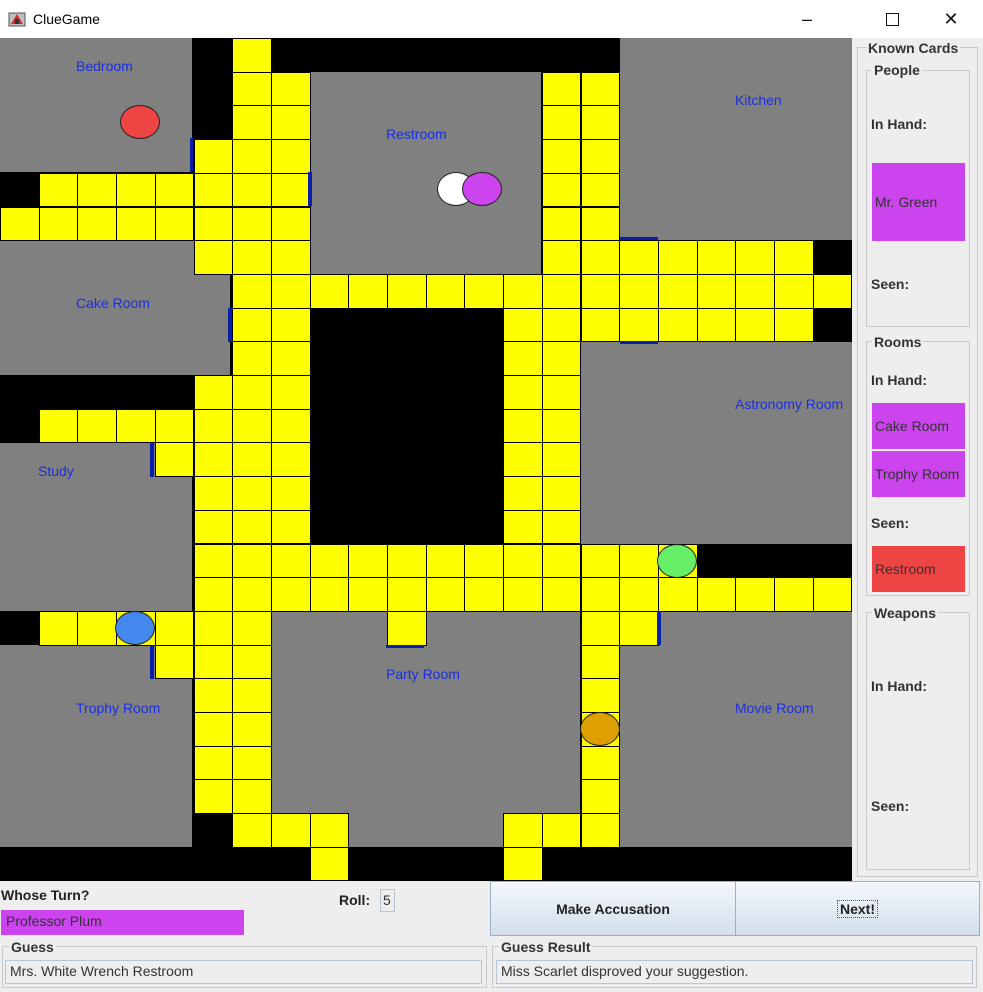 This screenshot has width=983, height=992. What do you see at coordinates (482, 189) in the screenshot?
I see `player-token-purple` at bounding box center [482, 189].